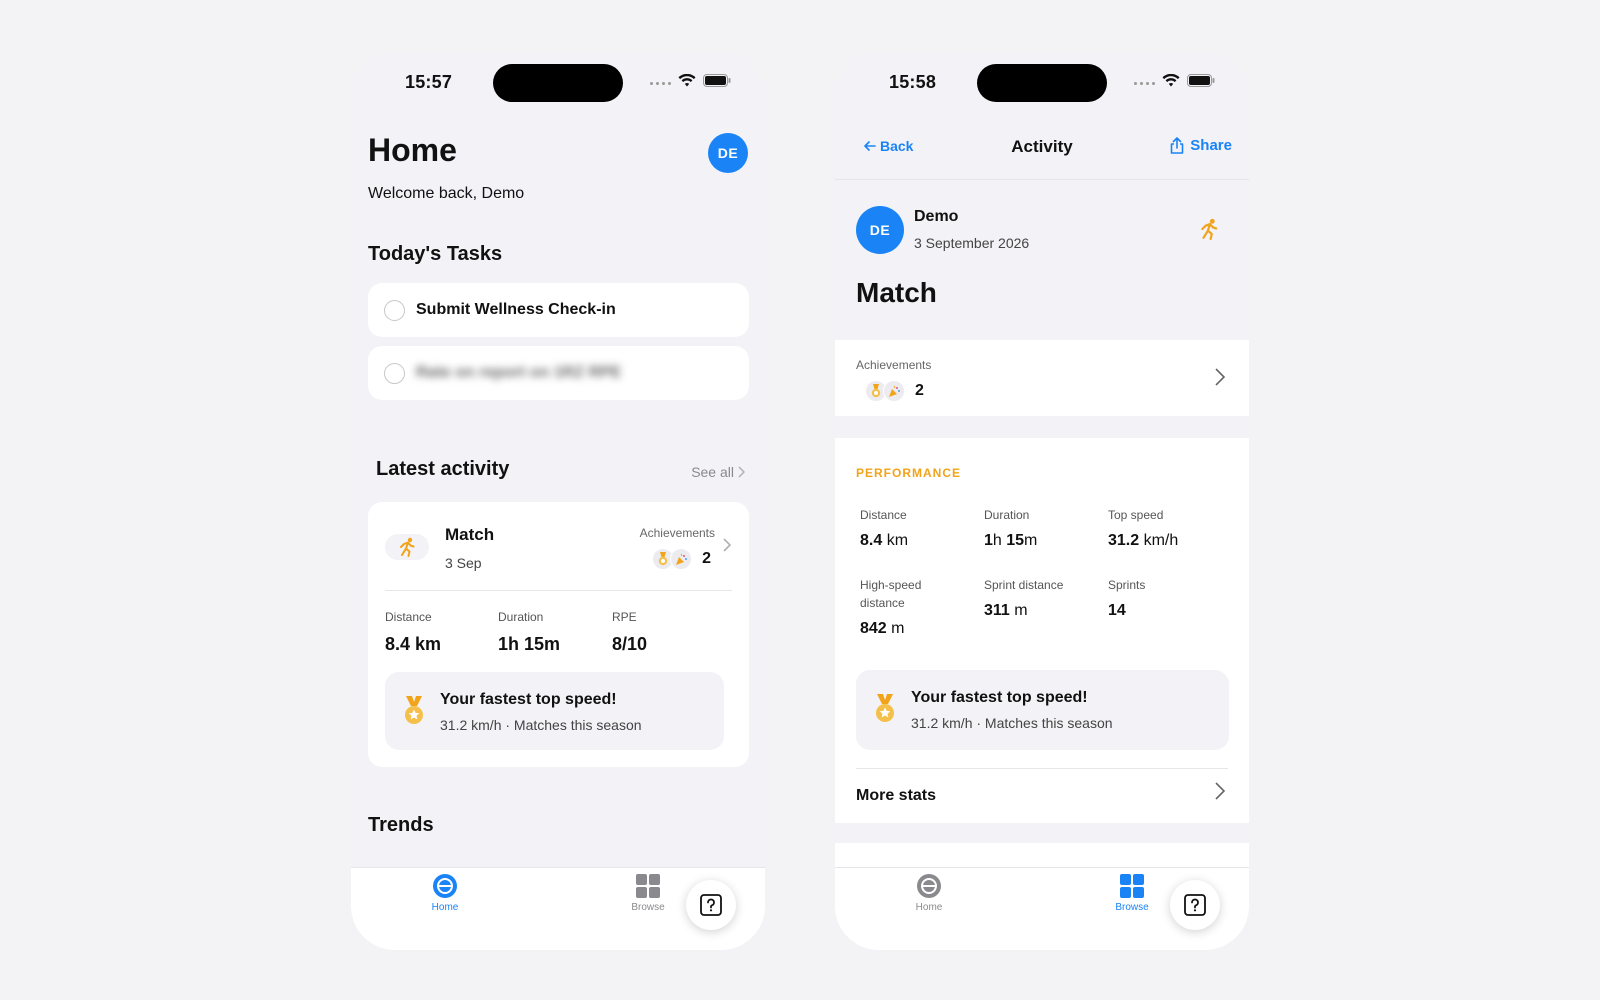 The height and width of the screenshot is (1000, 1600). What do you see at coordinates (891, 594) in the screenshot?
I see `stat-label: High-speed distance` at bounding box center [891, 594].